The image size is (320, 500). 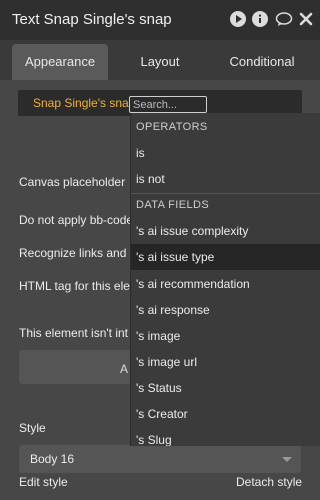 I want to click on data-fields-header: DATA FIELDS, so click(x=173, y=205).